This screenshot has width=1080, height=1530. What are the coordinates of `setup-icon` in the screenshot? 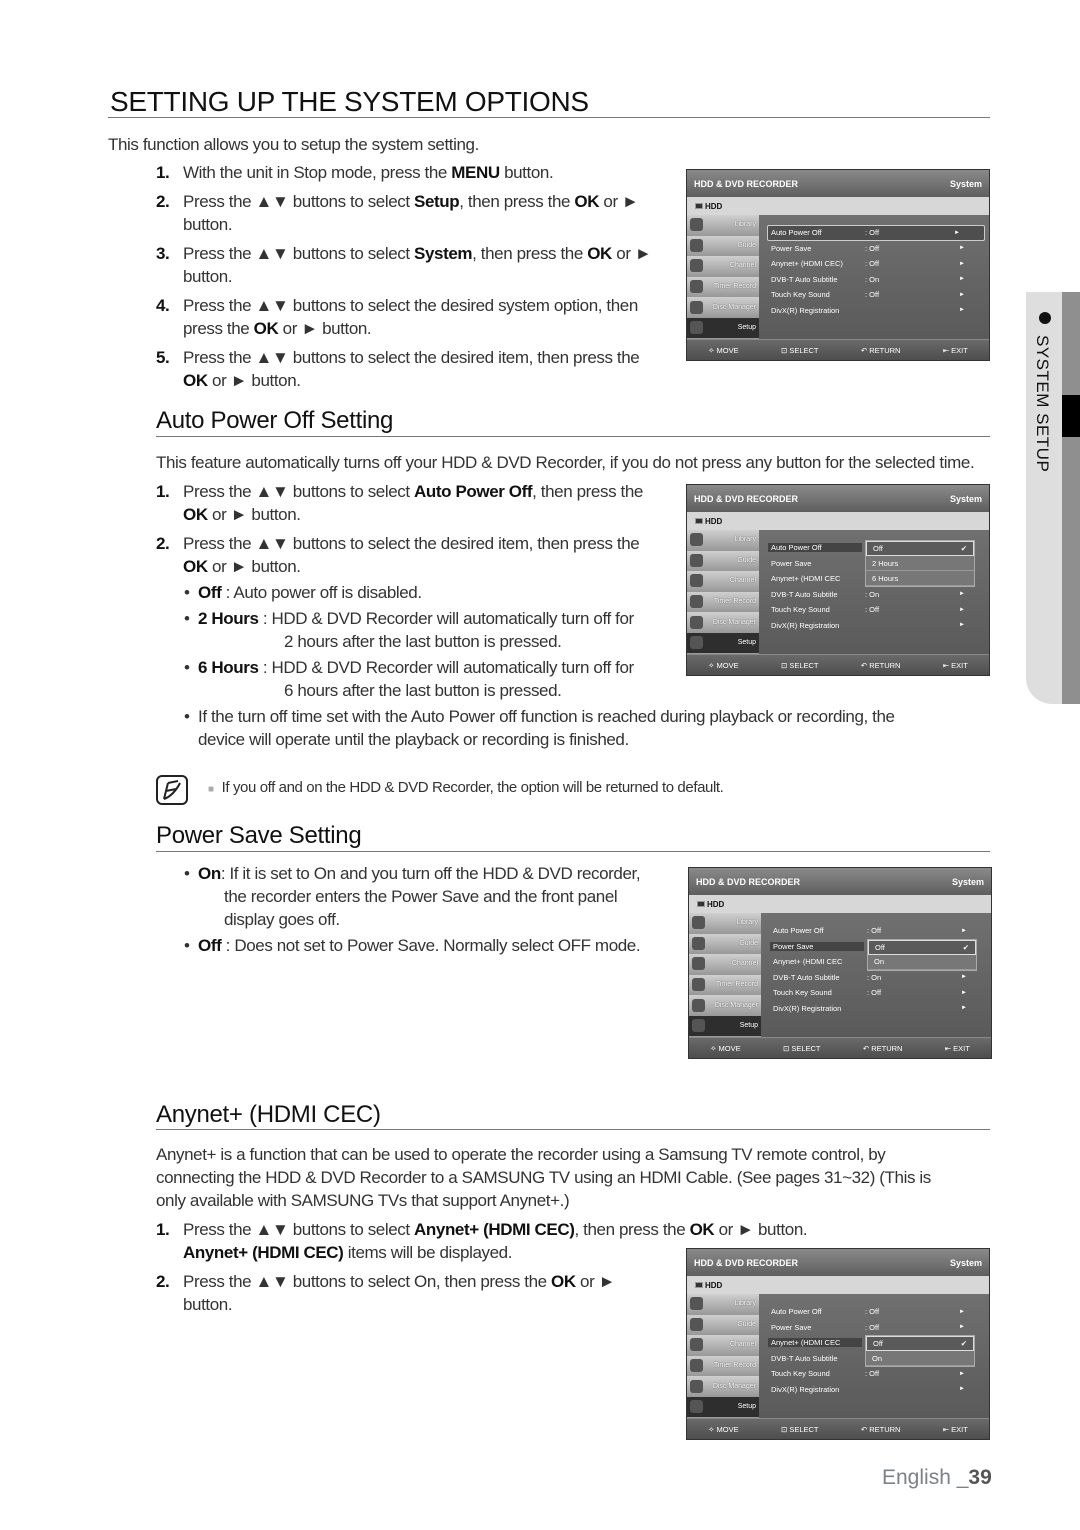 It's located at (696, 328).